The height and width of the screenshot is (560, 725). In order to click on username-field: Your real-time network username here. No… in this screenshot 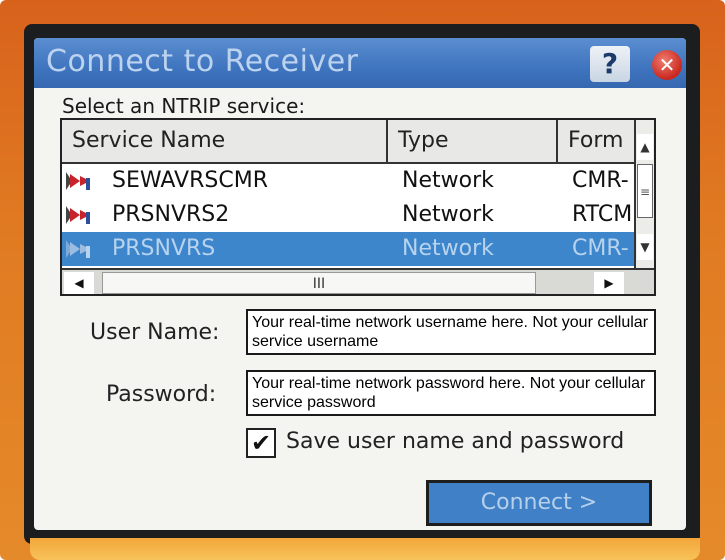, I will do `click(451, 332)`.